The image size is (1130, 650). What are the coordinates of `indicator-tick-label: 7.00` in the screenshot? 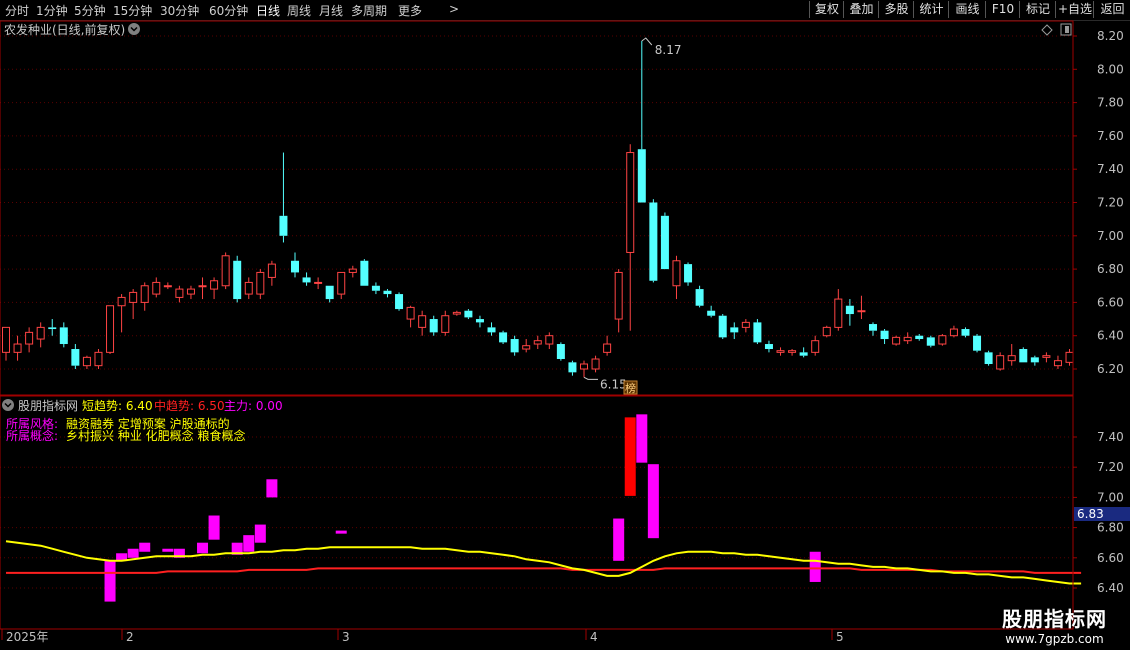 It's located at (1110, 497).